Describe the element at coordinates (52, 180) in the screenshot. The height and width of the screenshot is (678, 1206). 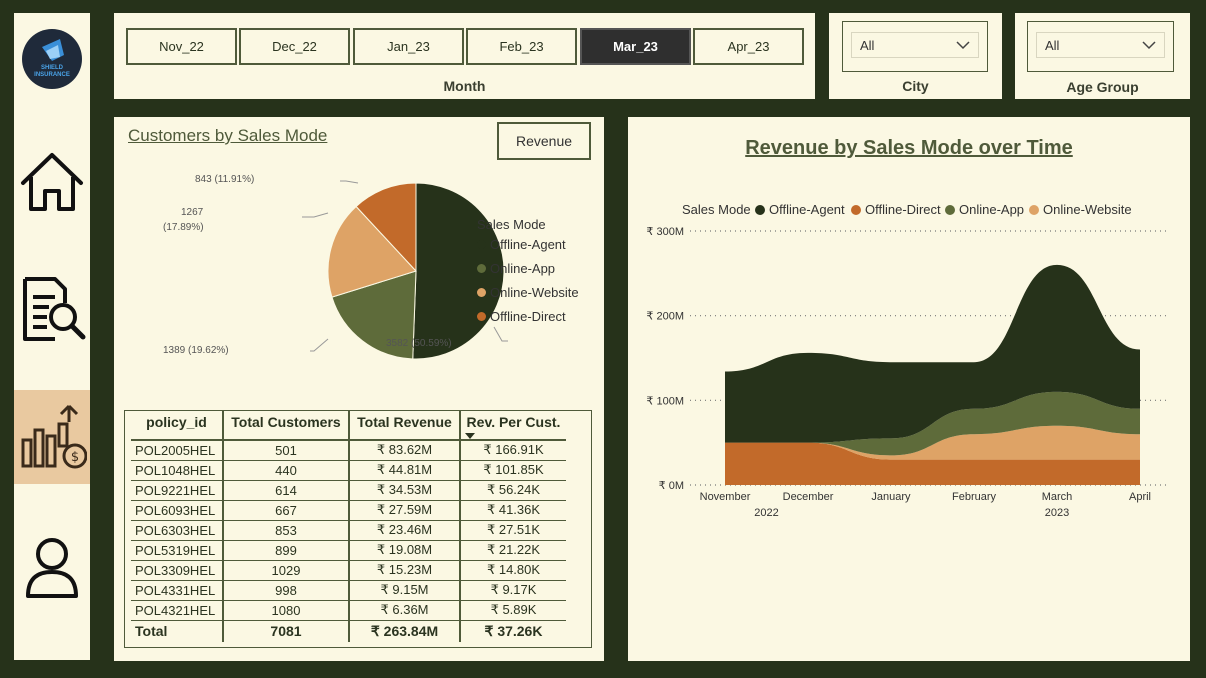
I see `nav-home` at that location.